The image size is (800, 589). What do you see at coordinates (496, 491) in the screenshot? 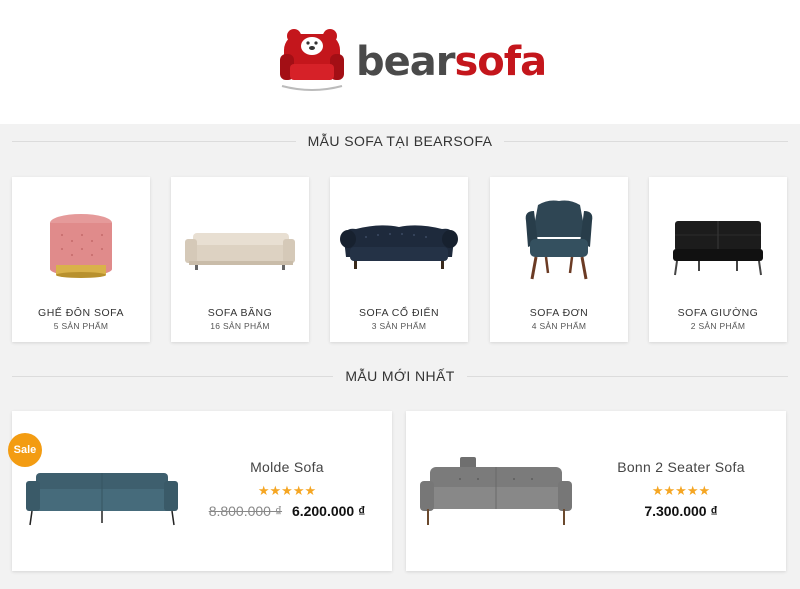
I see `grey-sofa-image` at bounding box center [496, 491].